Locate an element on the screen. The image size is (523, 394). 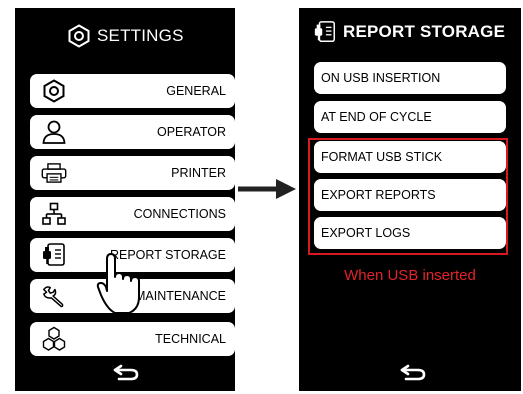
option-at-end-of-cycle: AT END OF CYCLE is located at coordinates (410, 117).